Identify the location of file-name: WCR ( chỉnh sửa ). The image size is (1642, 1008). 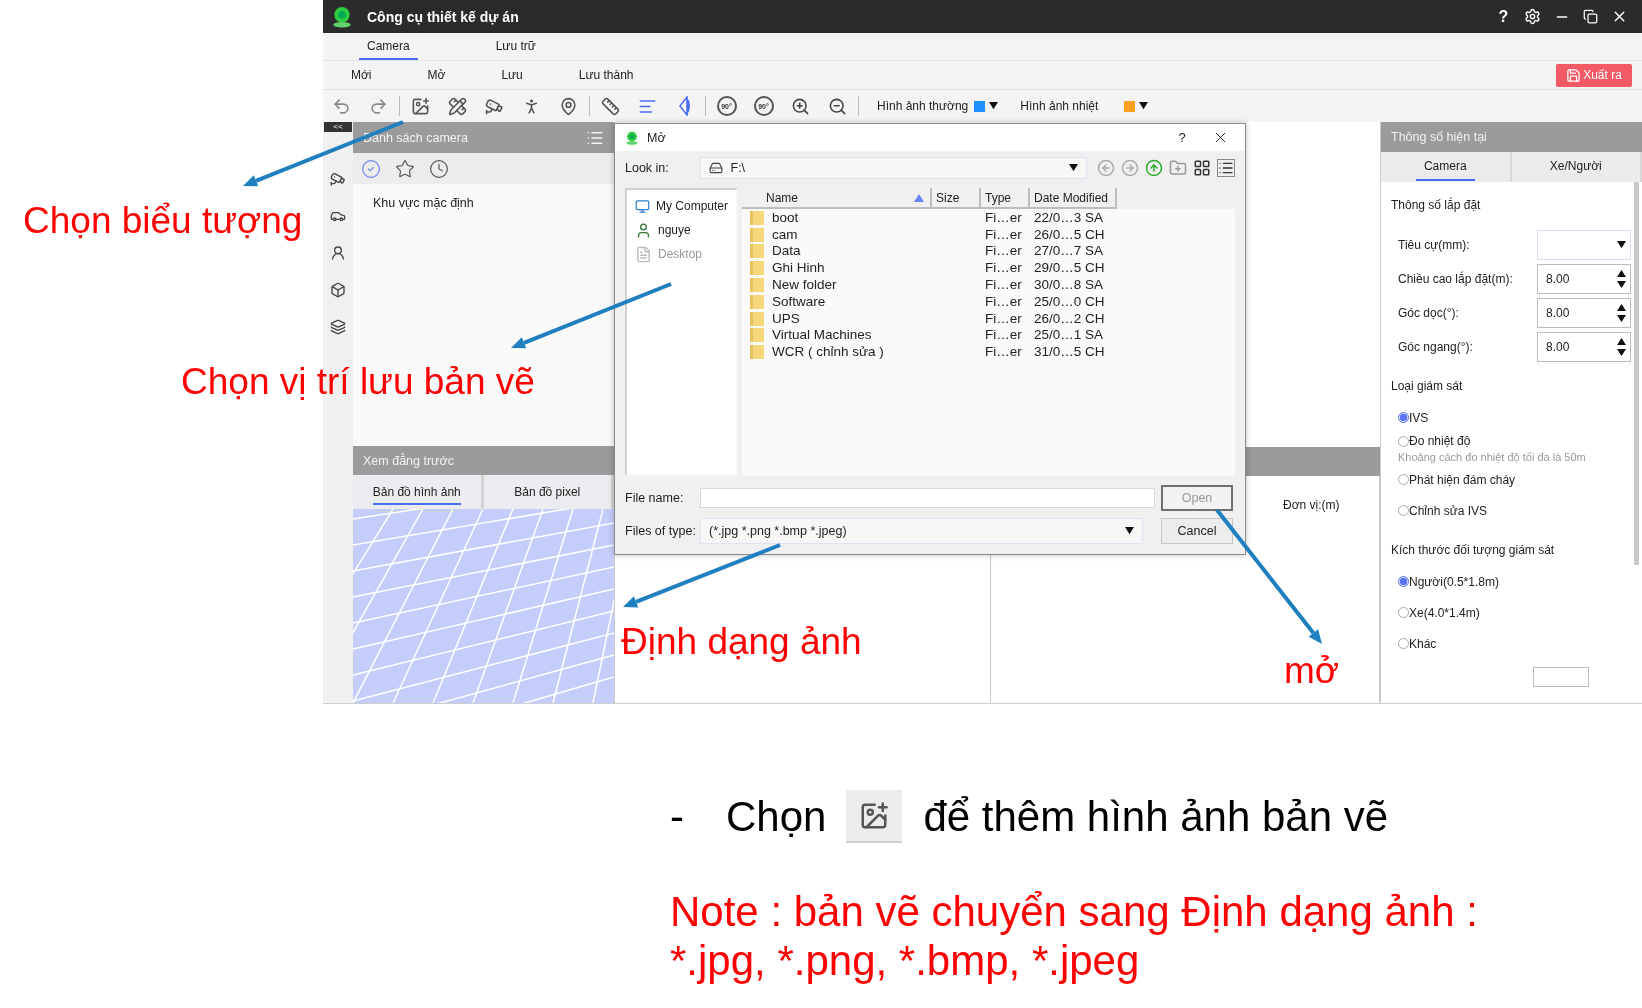
(828, 352).